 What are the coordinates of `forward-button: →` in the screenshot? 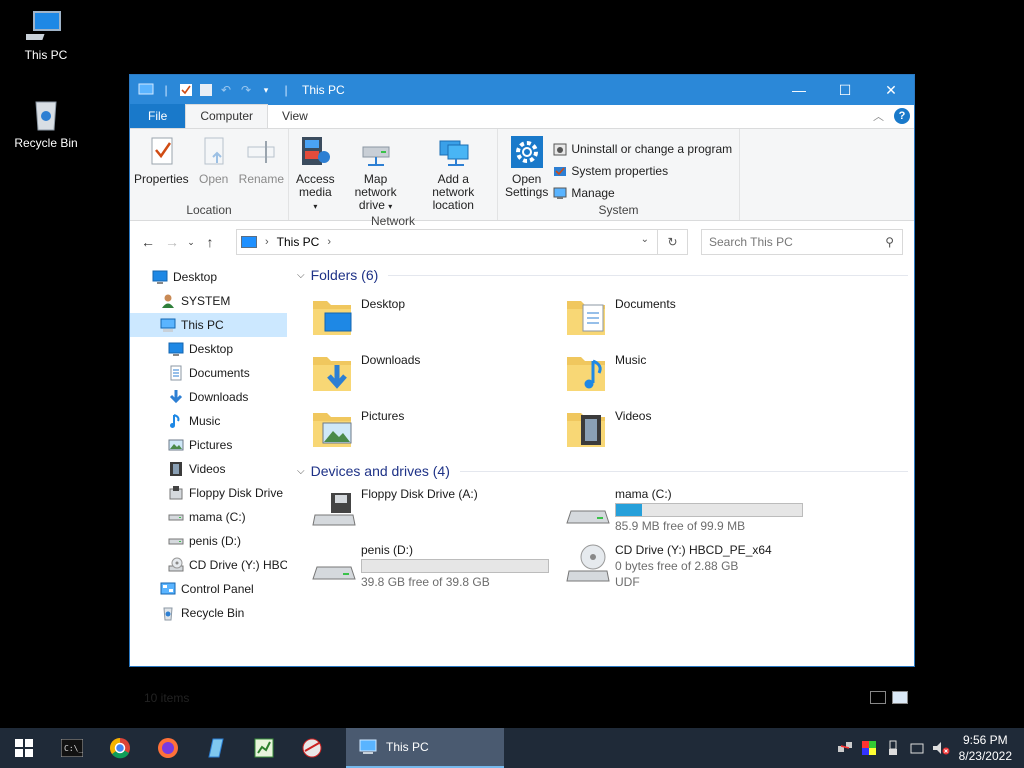 It's located at (172, 242).